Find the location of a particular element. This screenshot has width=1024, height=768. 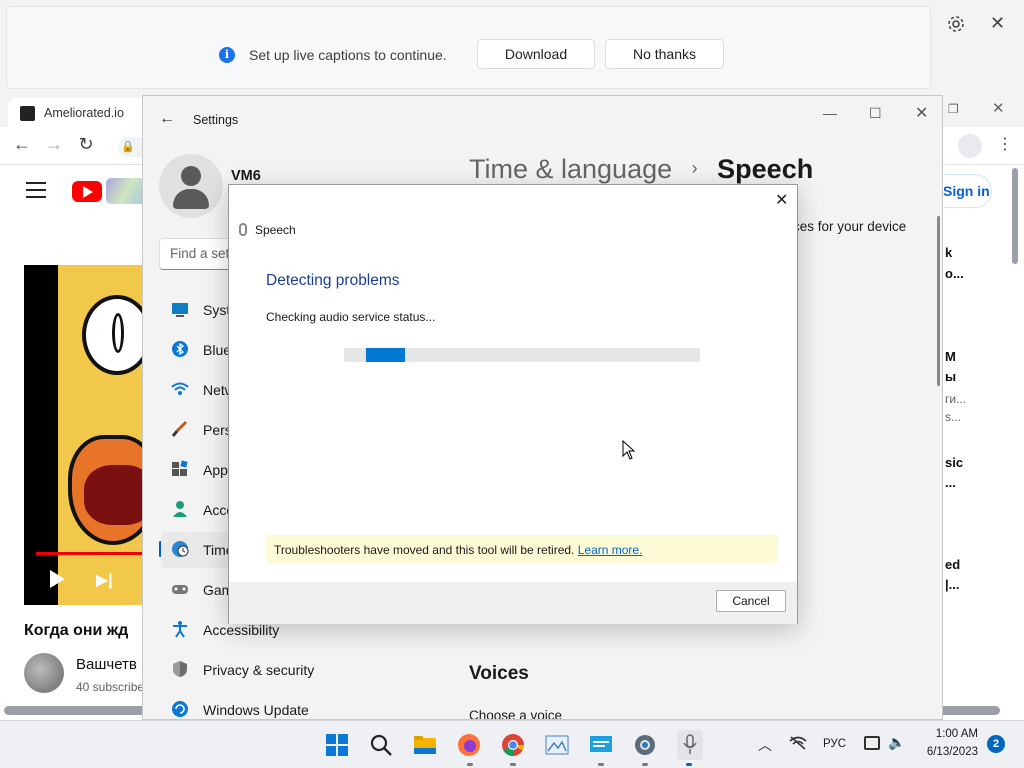

sidebar-video-title: sic is located at coordinates (960, 462).